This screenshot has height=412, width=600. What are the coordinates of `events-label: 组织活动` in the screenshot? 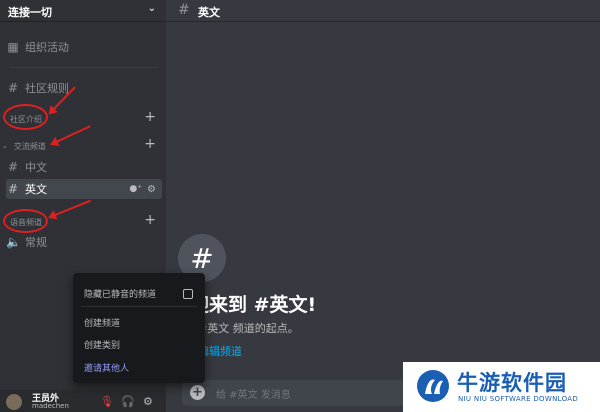 It's located at (47, 47).